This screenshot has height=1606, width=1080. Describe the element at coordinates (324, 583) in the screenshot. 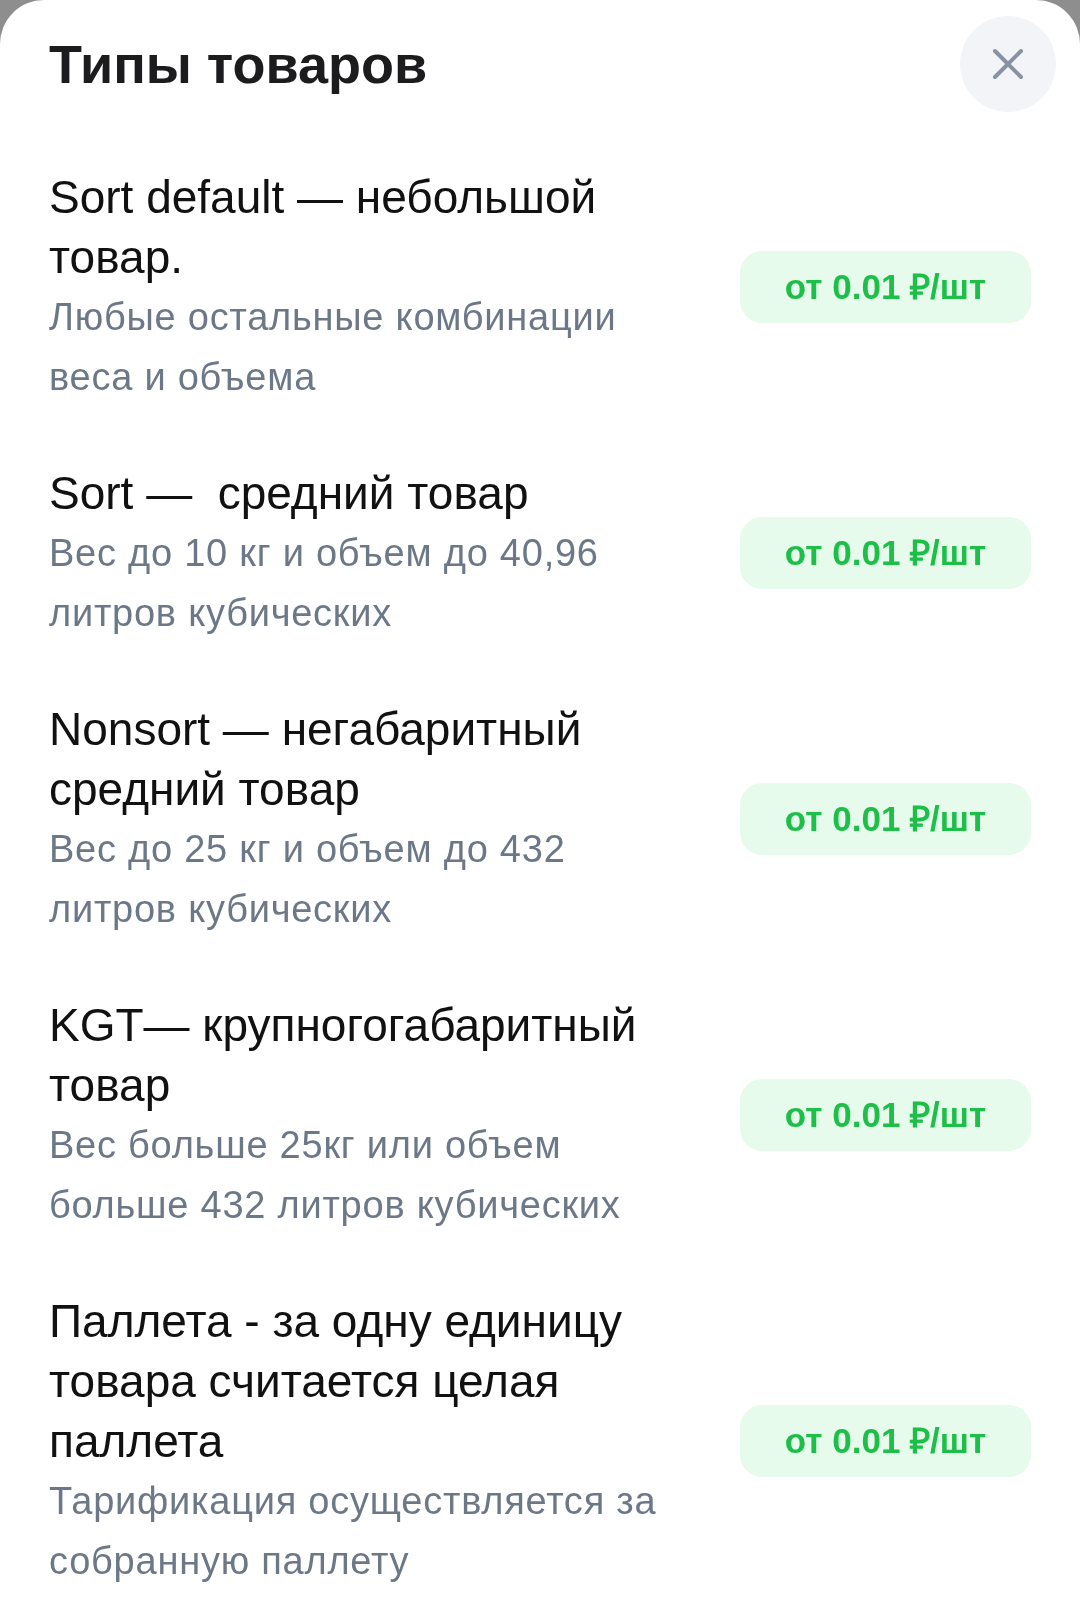

I see `product-type-description: Вес до 10 кг и объем до 40,96 литров кубических` at that location.